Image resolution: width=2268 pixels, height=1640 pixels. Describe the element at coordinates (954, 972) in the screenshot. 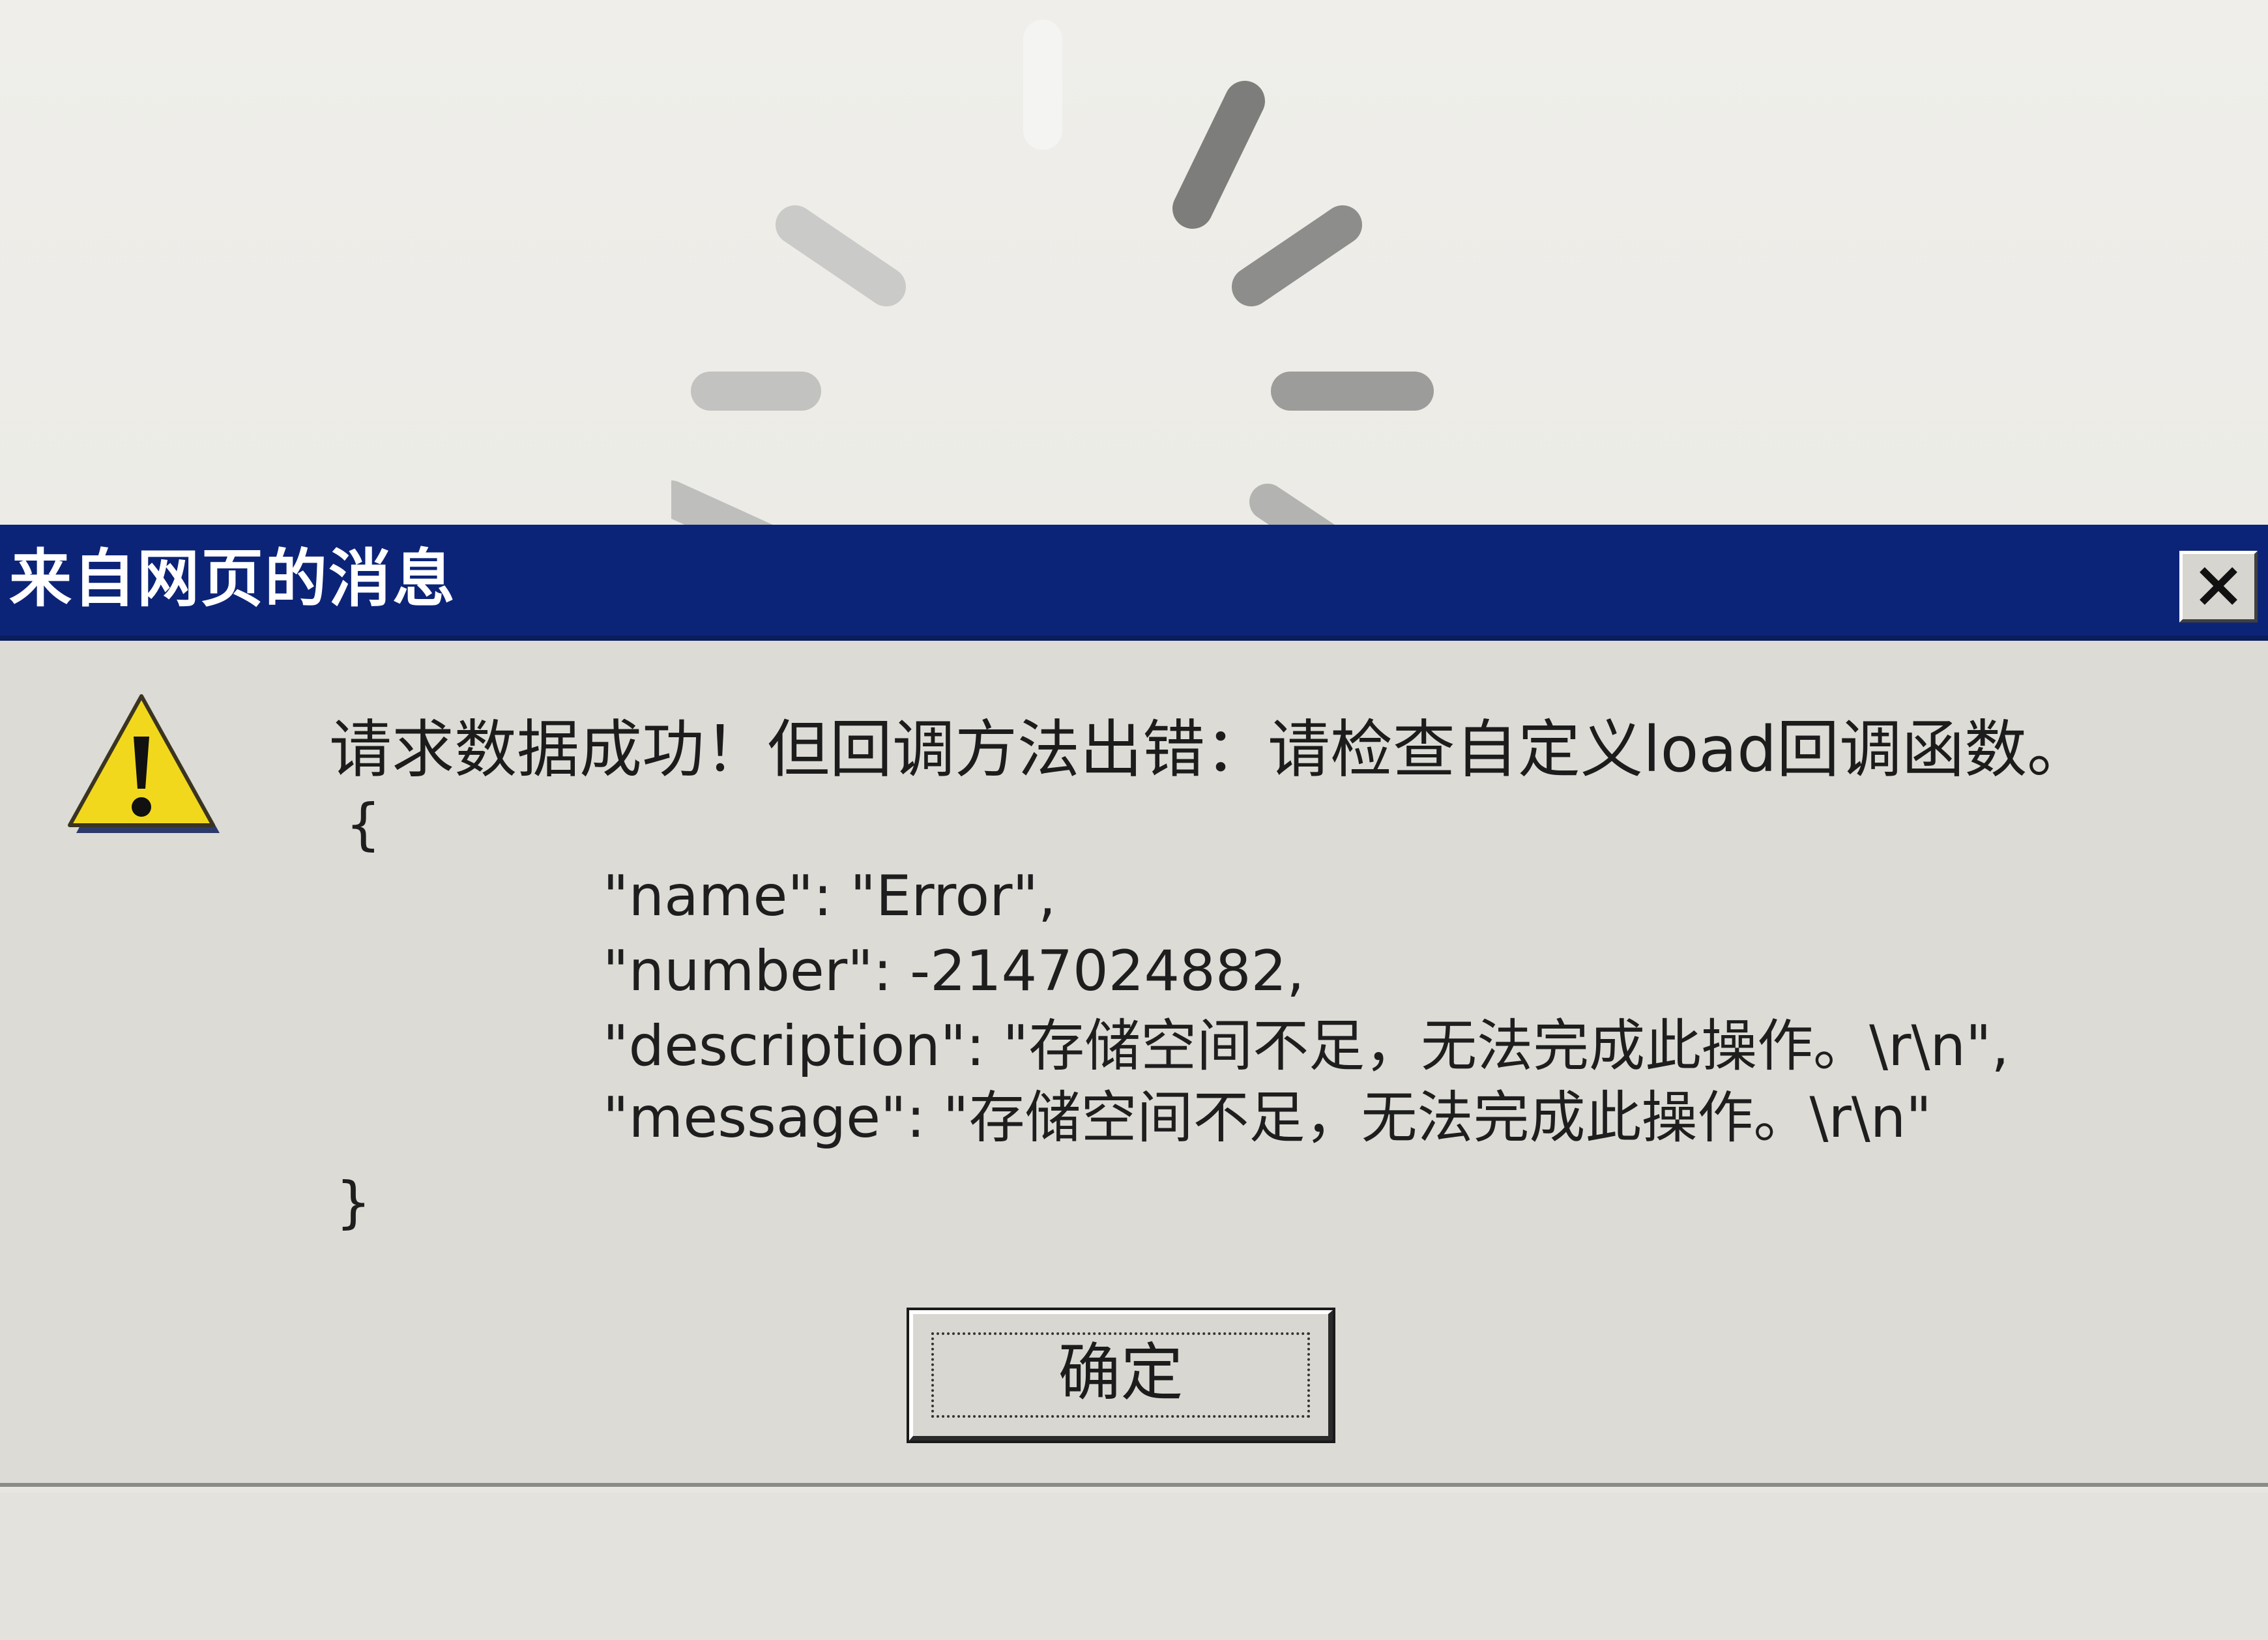

I see `detail-line-number: "number": -2147024882,` at that location.